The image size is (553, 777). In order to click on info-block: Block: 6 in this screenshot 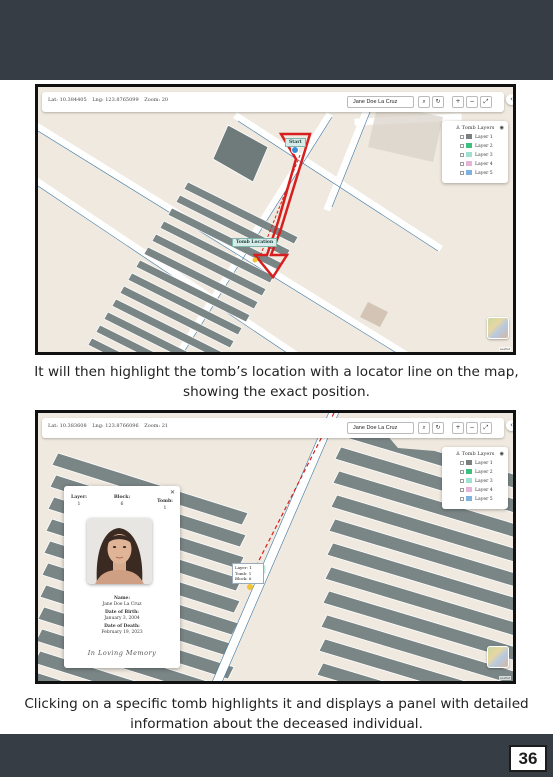, I will do `click(122, 501)`.